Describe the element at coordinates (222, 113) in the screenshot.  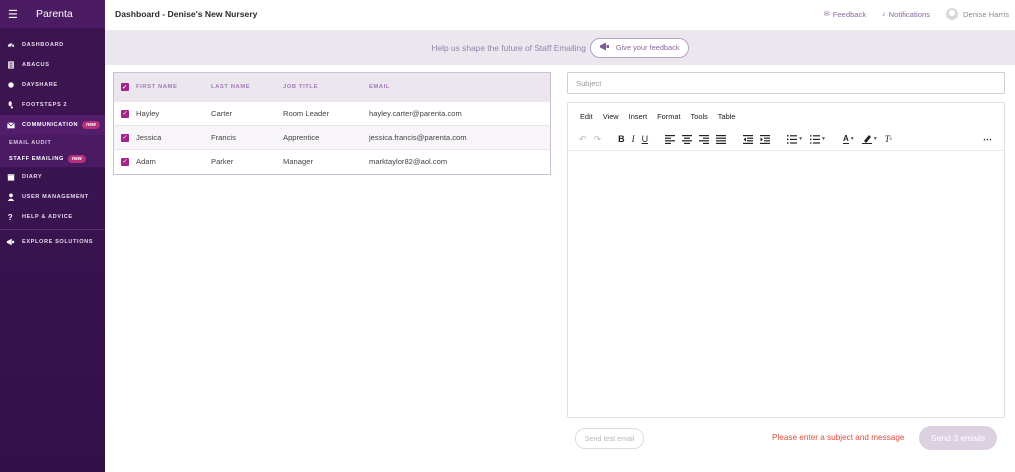
I see `cell-last-name: Carter` at that location.